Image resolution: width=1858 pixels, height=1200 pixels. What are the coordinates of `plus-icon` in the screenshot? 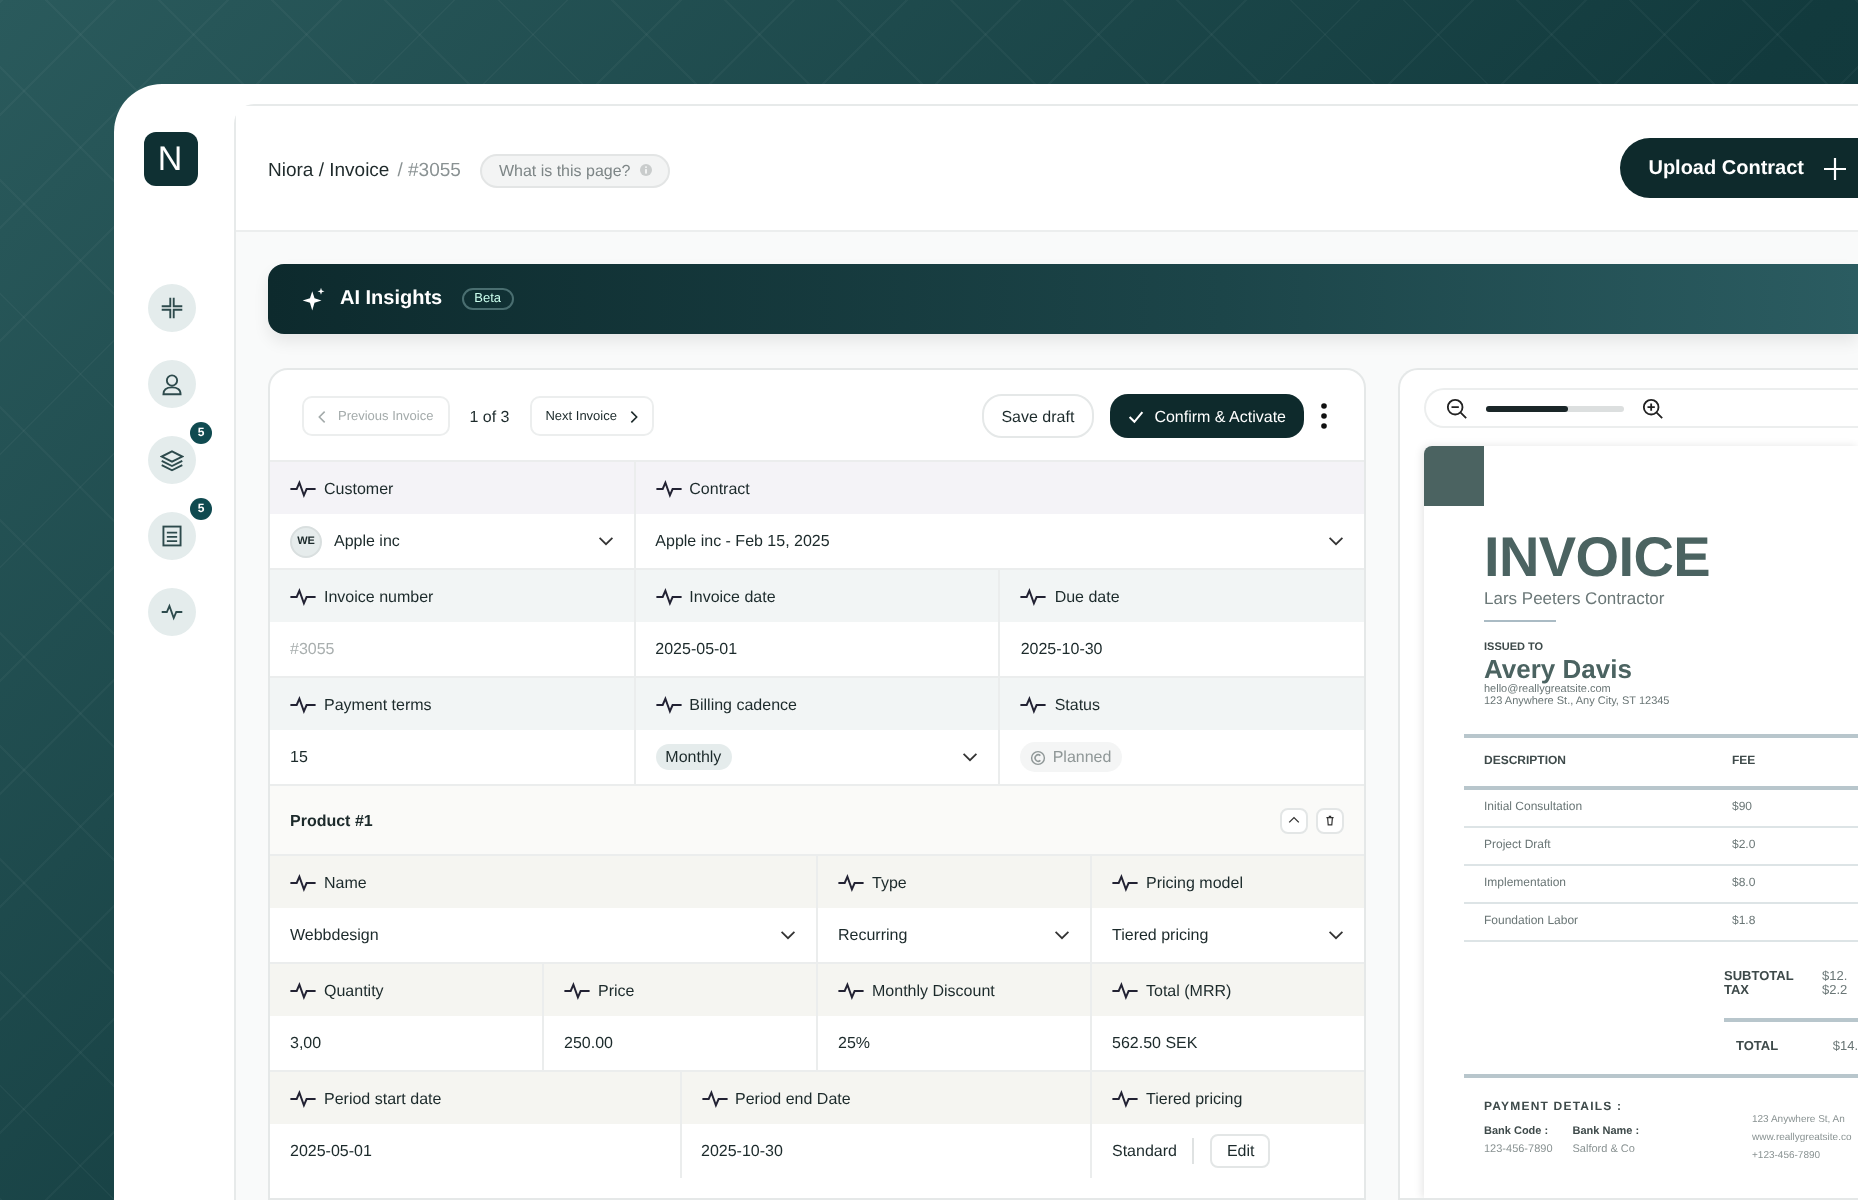 It's located at (1835, 168).